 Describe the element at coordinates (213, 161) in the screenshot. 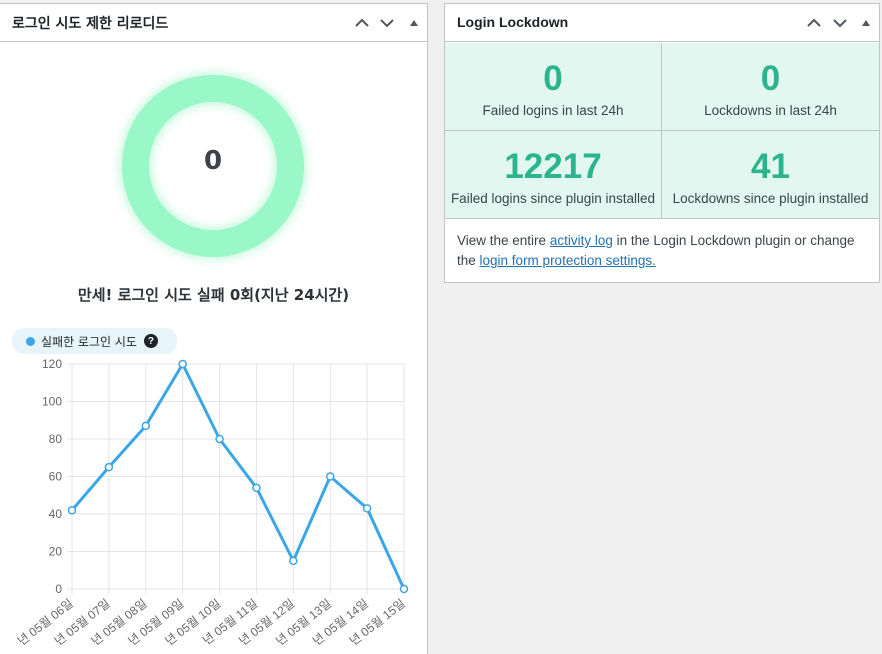

I see `donut-value: 0` at that location.